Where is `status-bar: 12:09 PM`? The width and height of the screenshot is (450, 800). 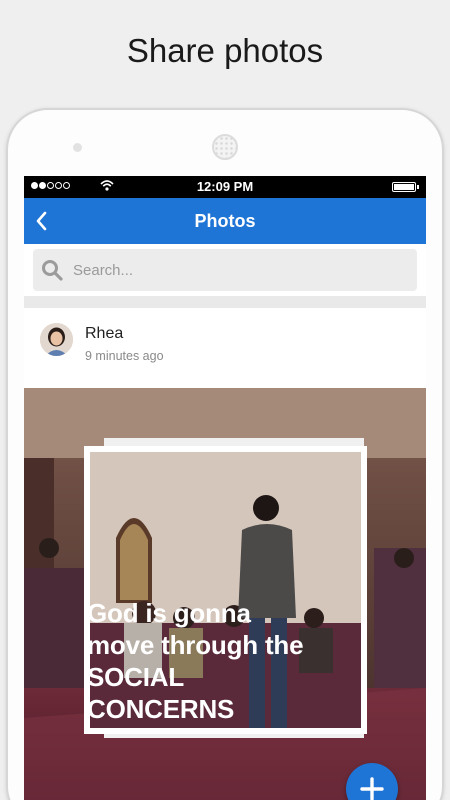 status-bar: 12:09 PM is located at coordinates (225, 187).